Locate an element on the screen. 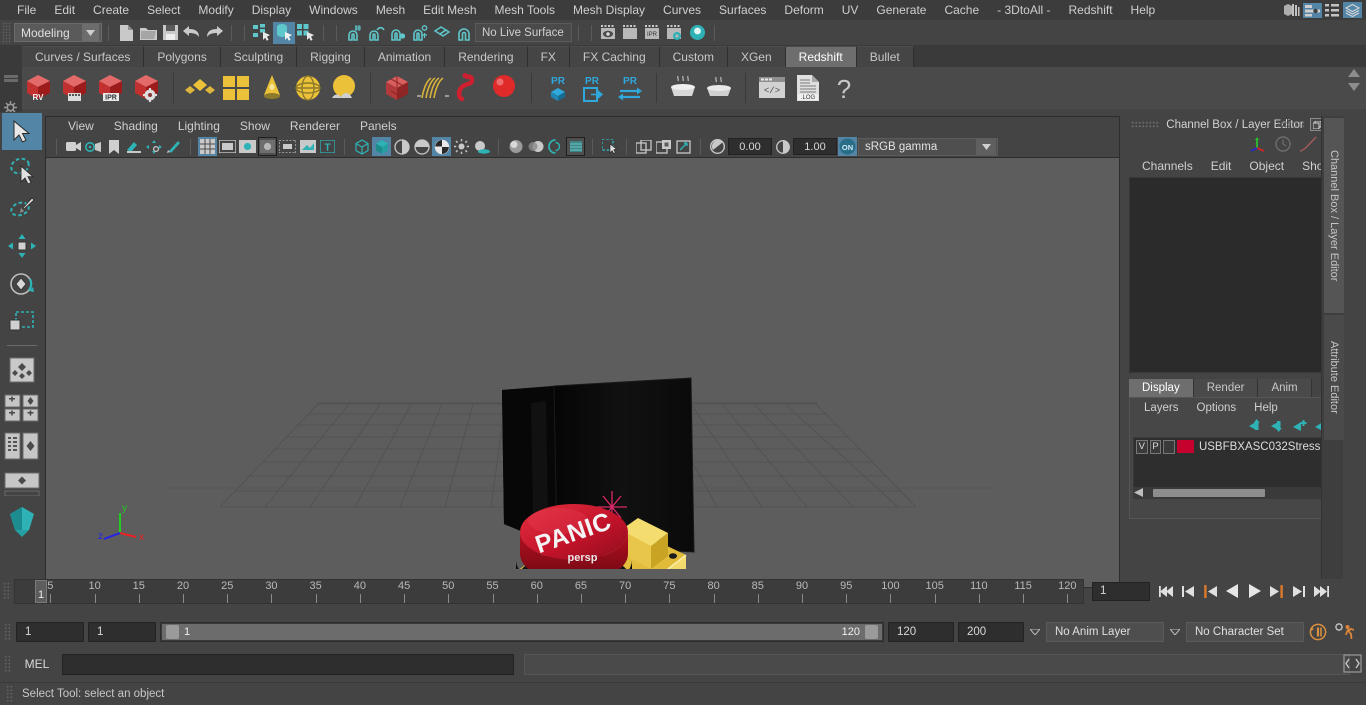  layer-playback-toggle: P is located at coordinates (1155, 446).